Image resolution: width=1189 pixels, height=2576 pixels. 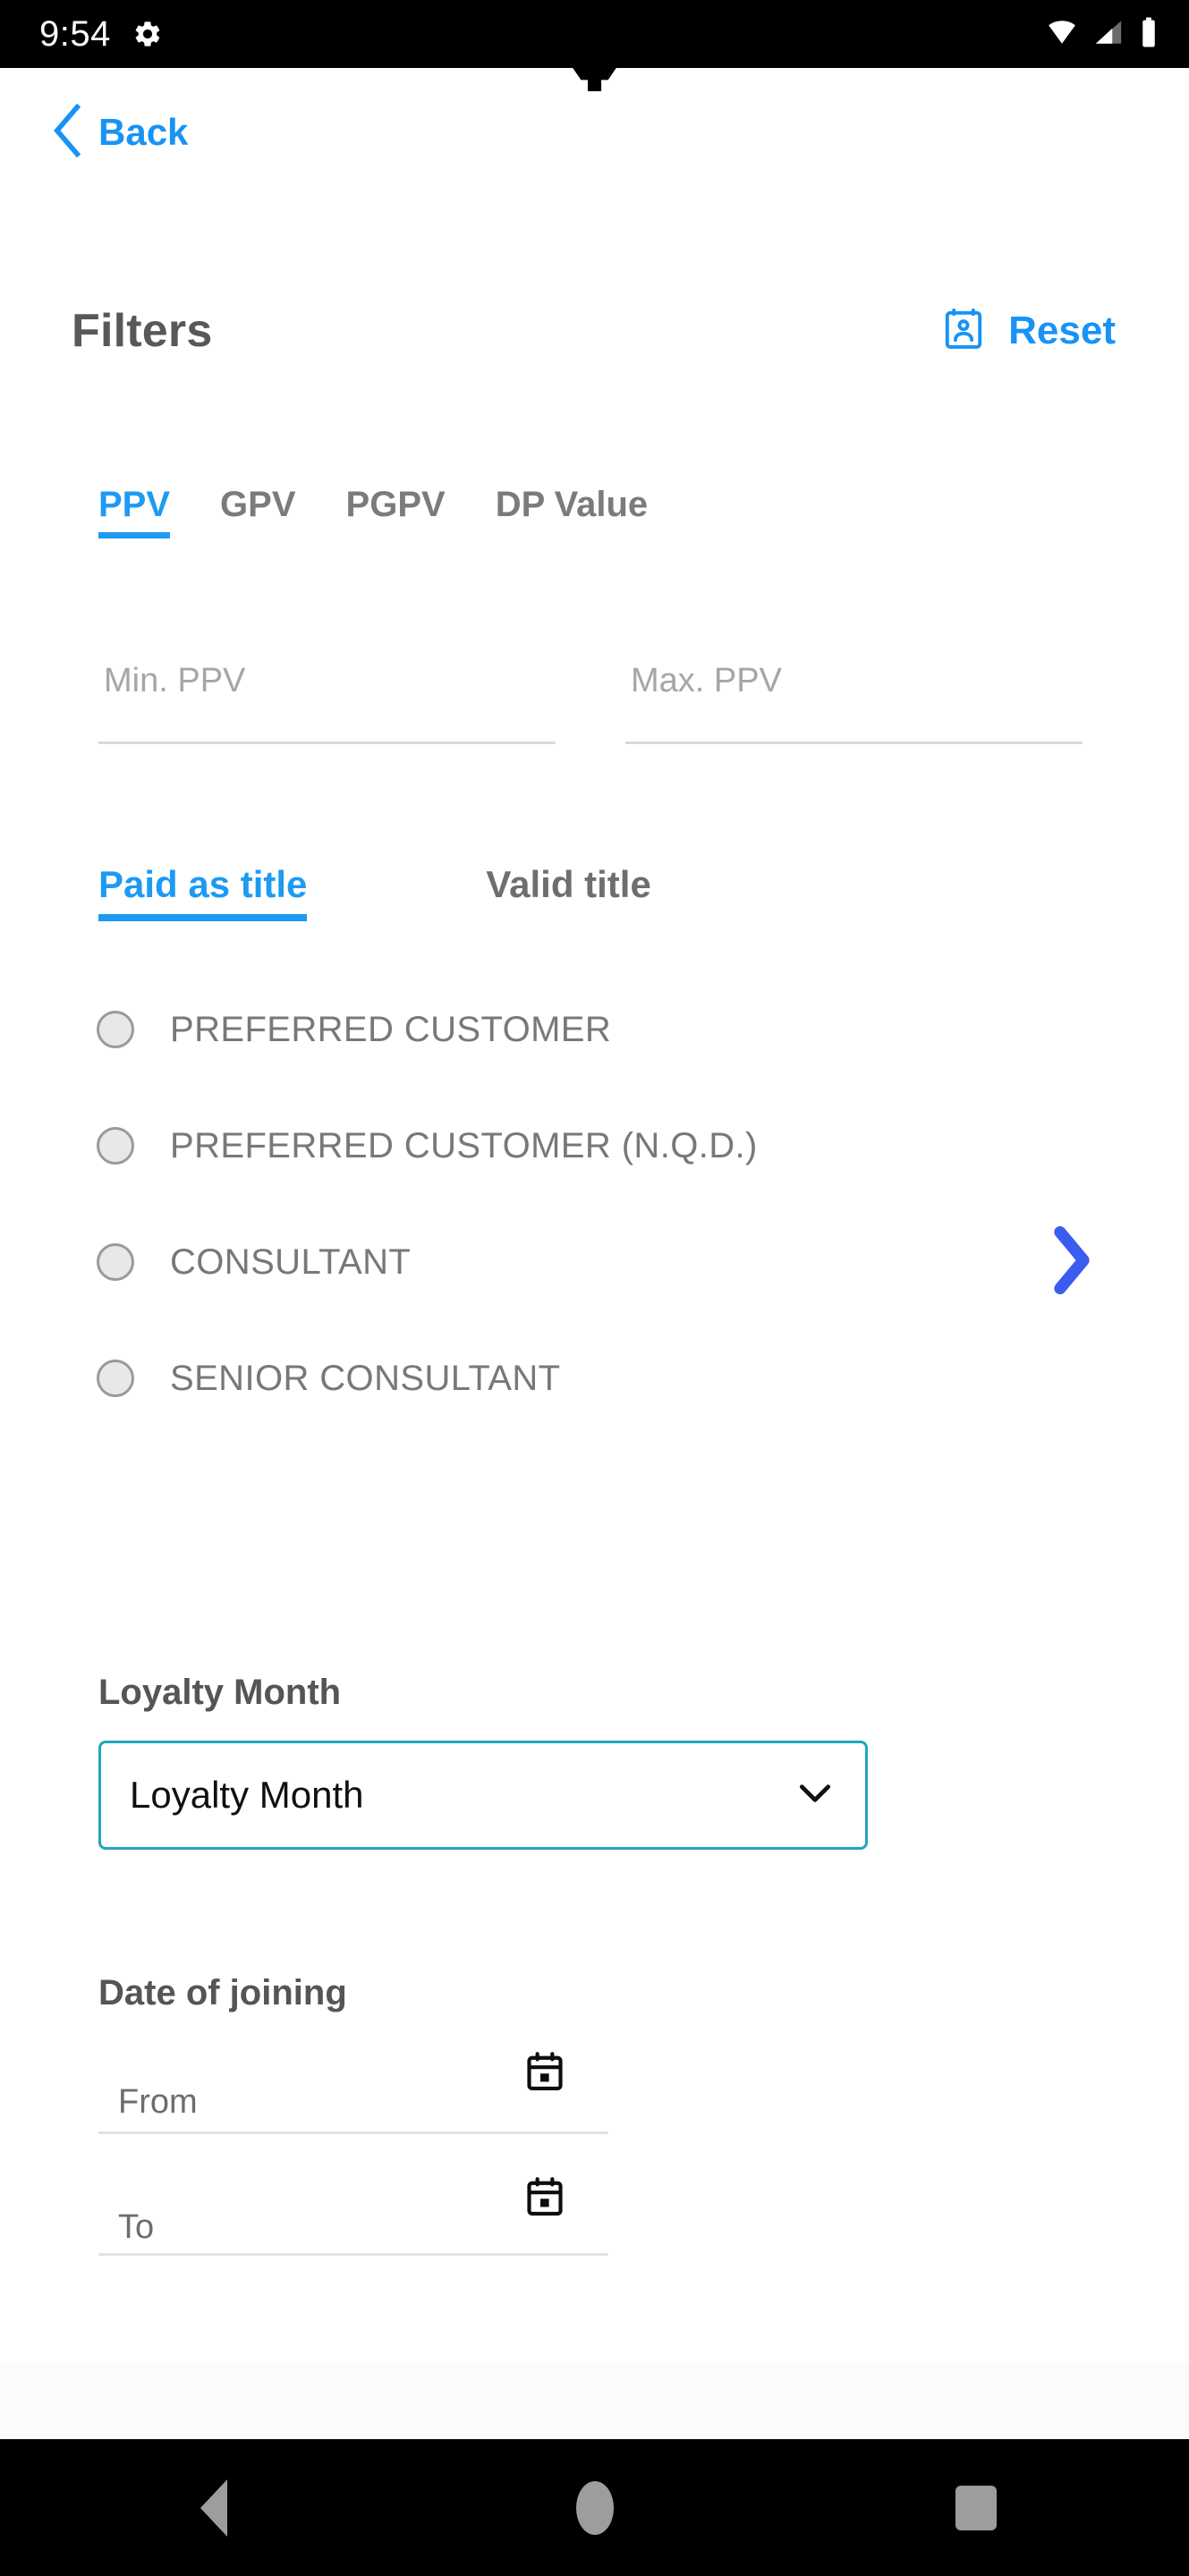 I want to click on status-bar-left: 9:54, so click(x=101, y=34).